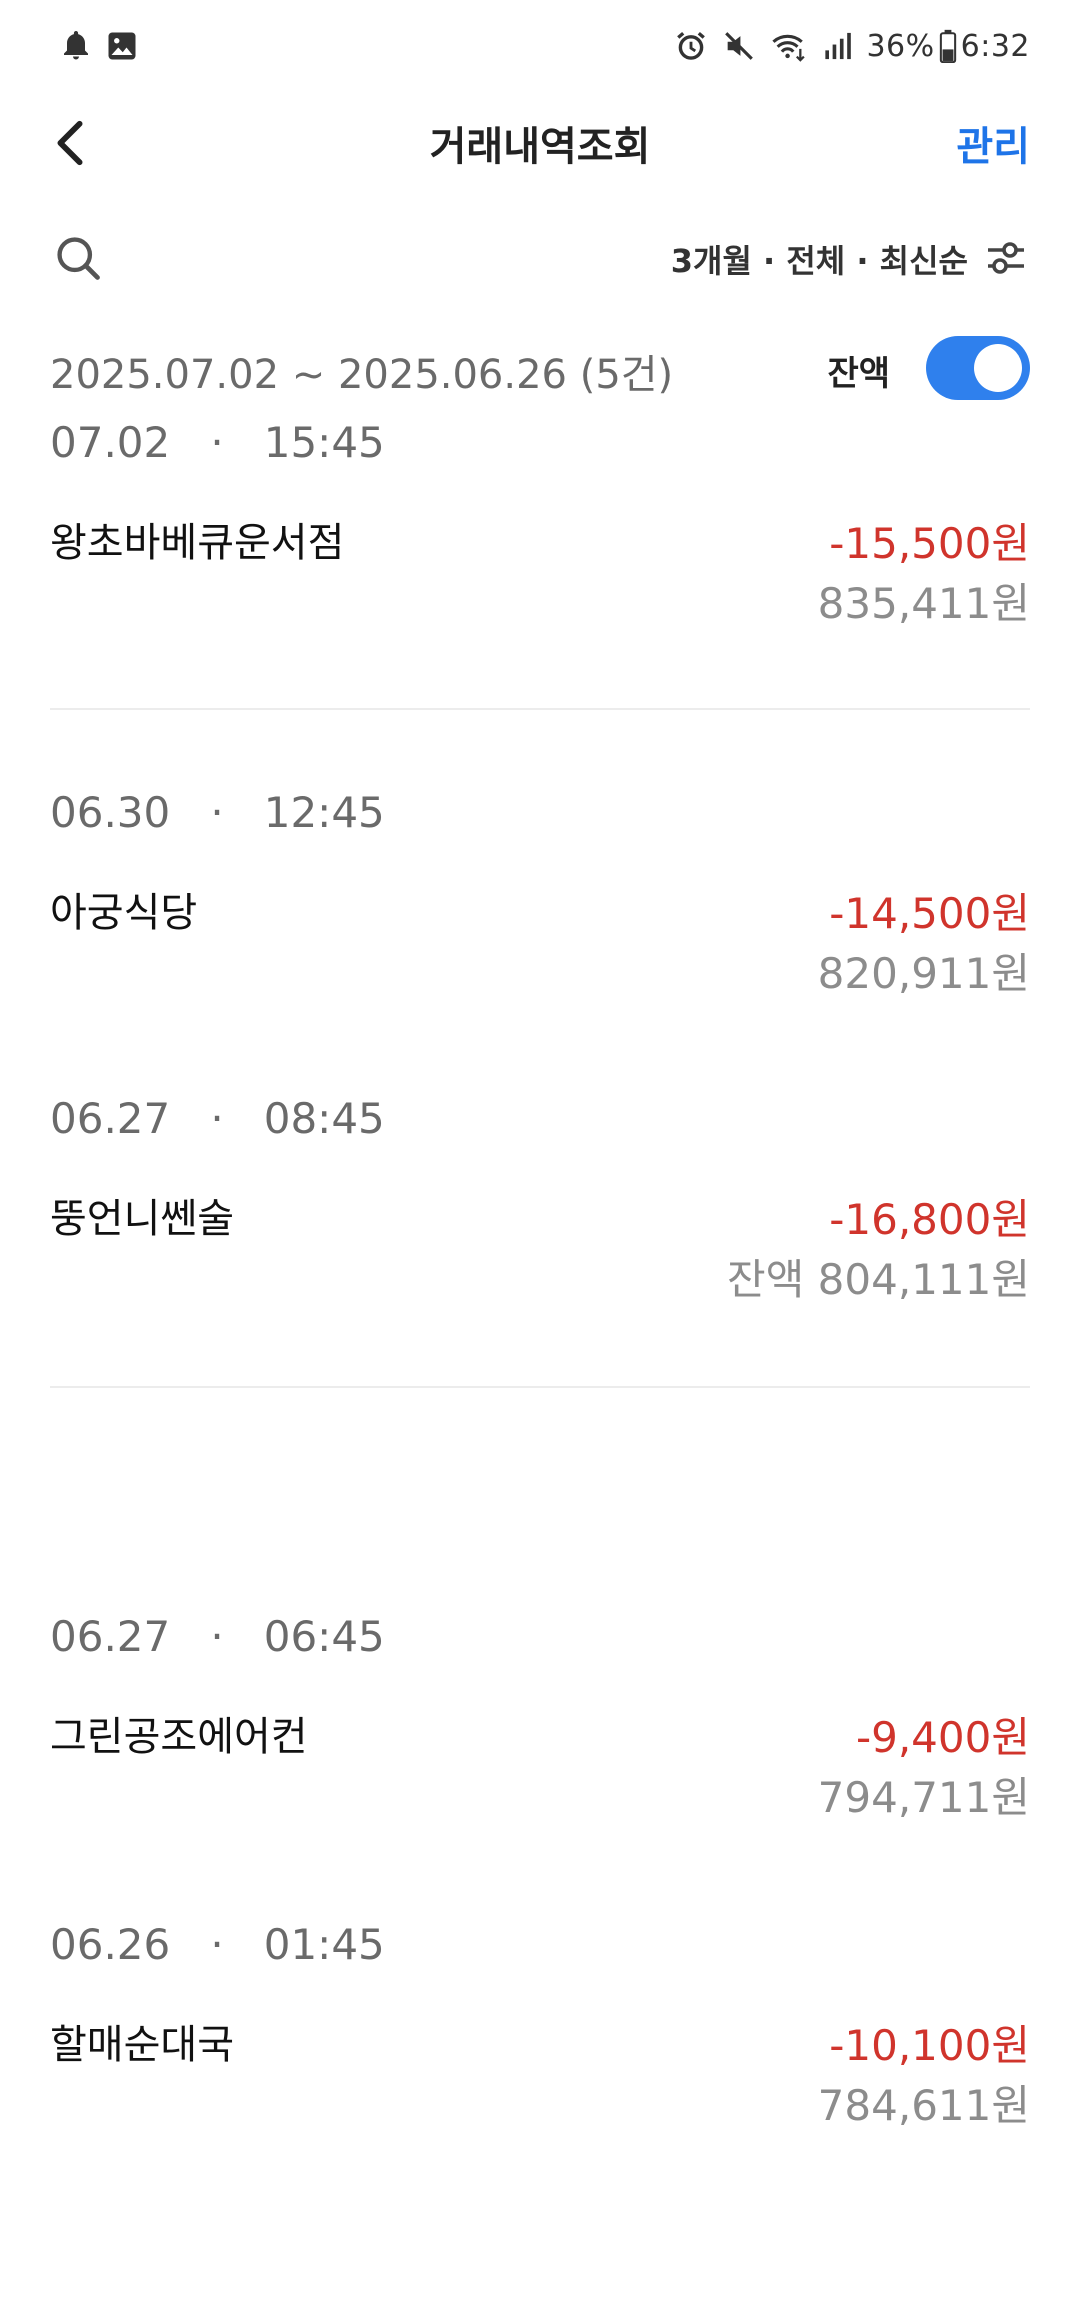  Describe the element at coordinates (540, 147) in the screenshot. I see `page-title: 거래내역조회` at that location.